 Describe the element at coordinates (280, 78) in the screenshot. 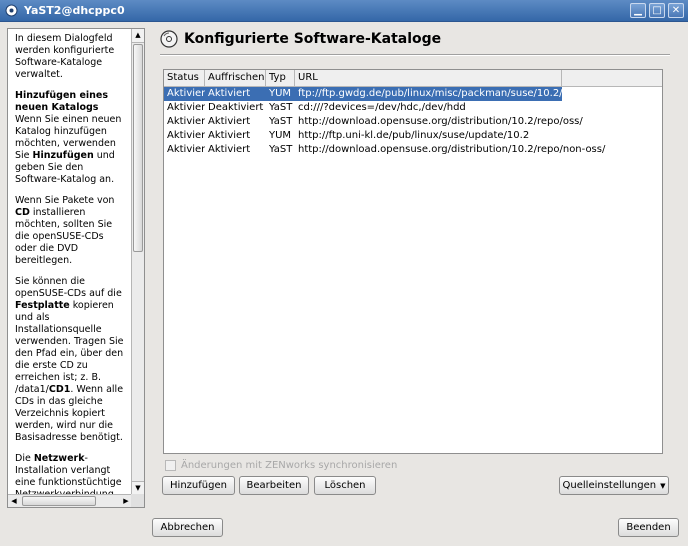

I see `column-header-type: Typ` at that location.